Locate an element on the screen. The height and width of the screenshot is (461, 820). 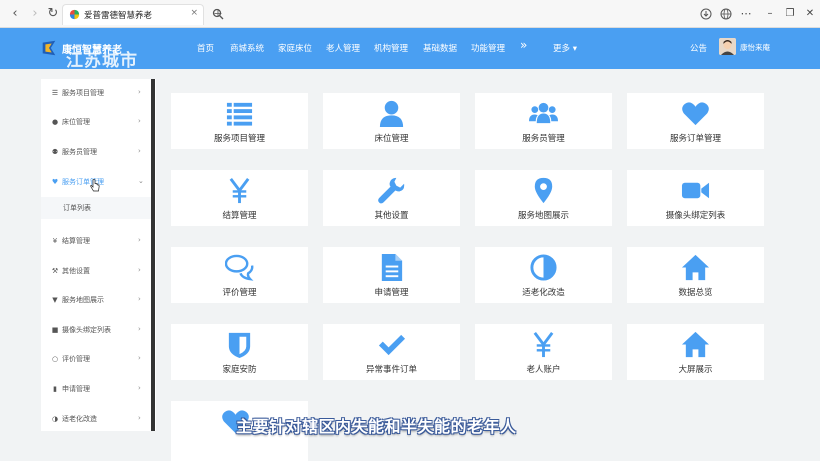
sidebar-item-label: 服务地图展示 is located at coordinates (83, 300).